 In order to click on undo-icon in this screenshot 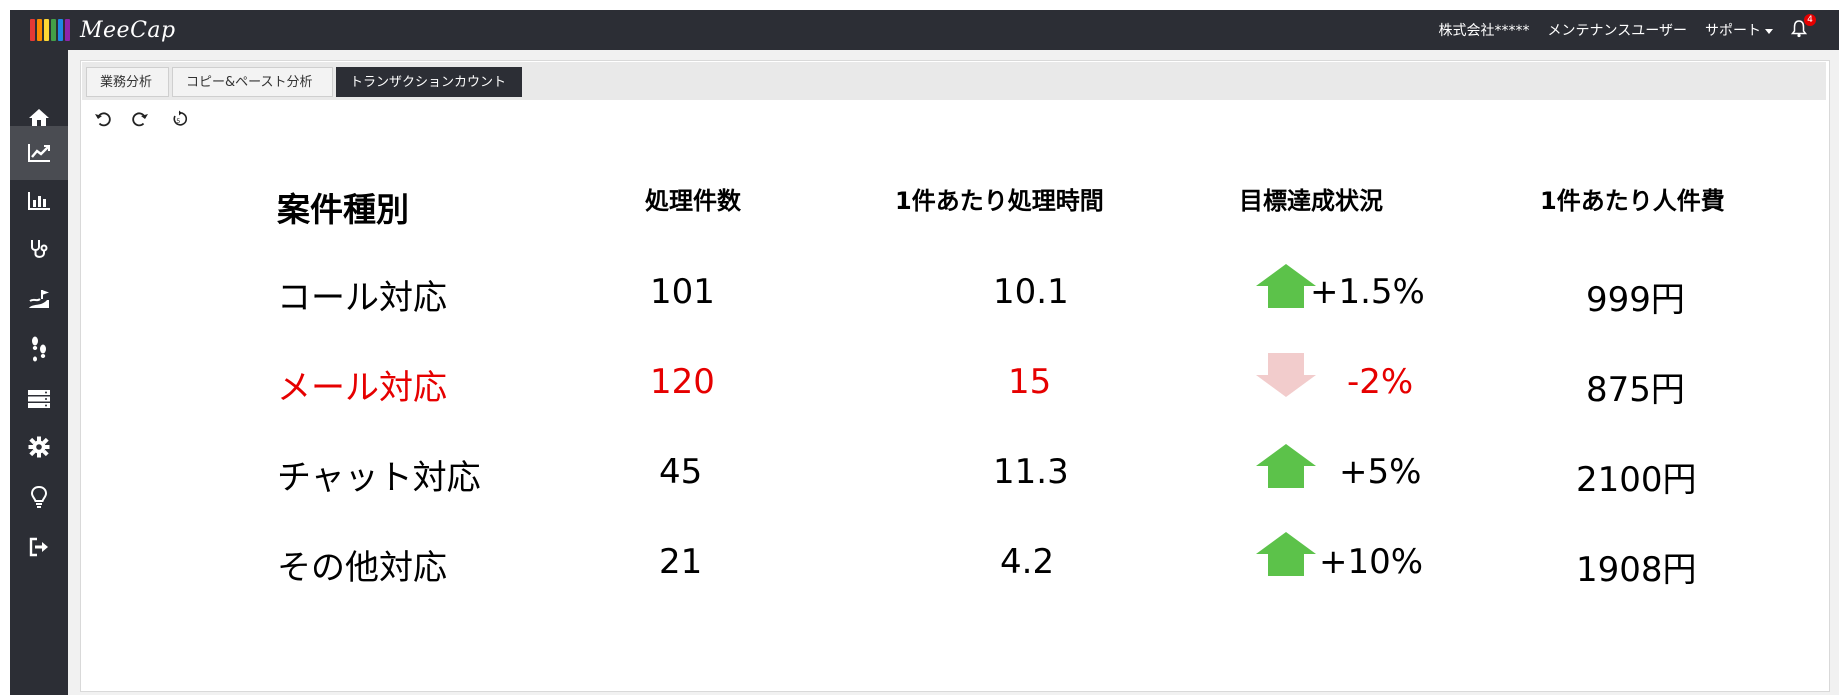, I will do `click(103, 119)`.